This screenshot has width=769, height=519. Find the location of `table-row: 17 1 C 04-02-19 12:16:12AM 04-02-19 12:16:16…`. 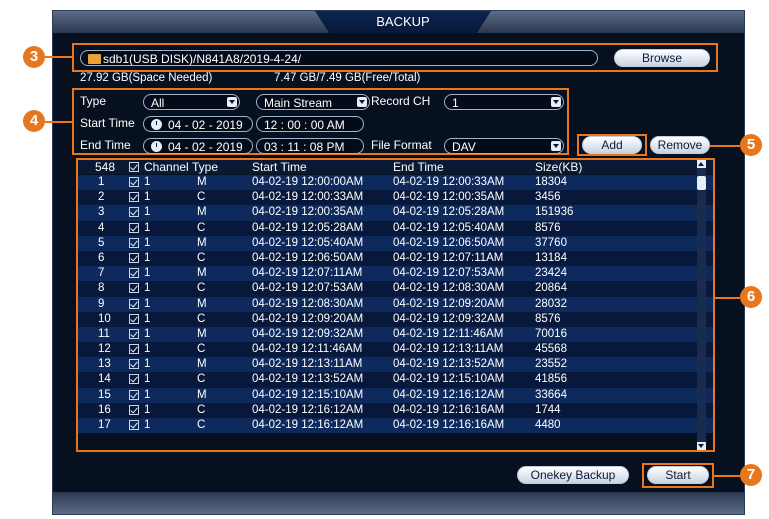

table-row: 17 1 C 04-02-19 12:16:12AM 04-02-19 12:16:16… is located at coordinates (395, 426).